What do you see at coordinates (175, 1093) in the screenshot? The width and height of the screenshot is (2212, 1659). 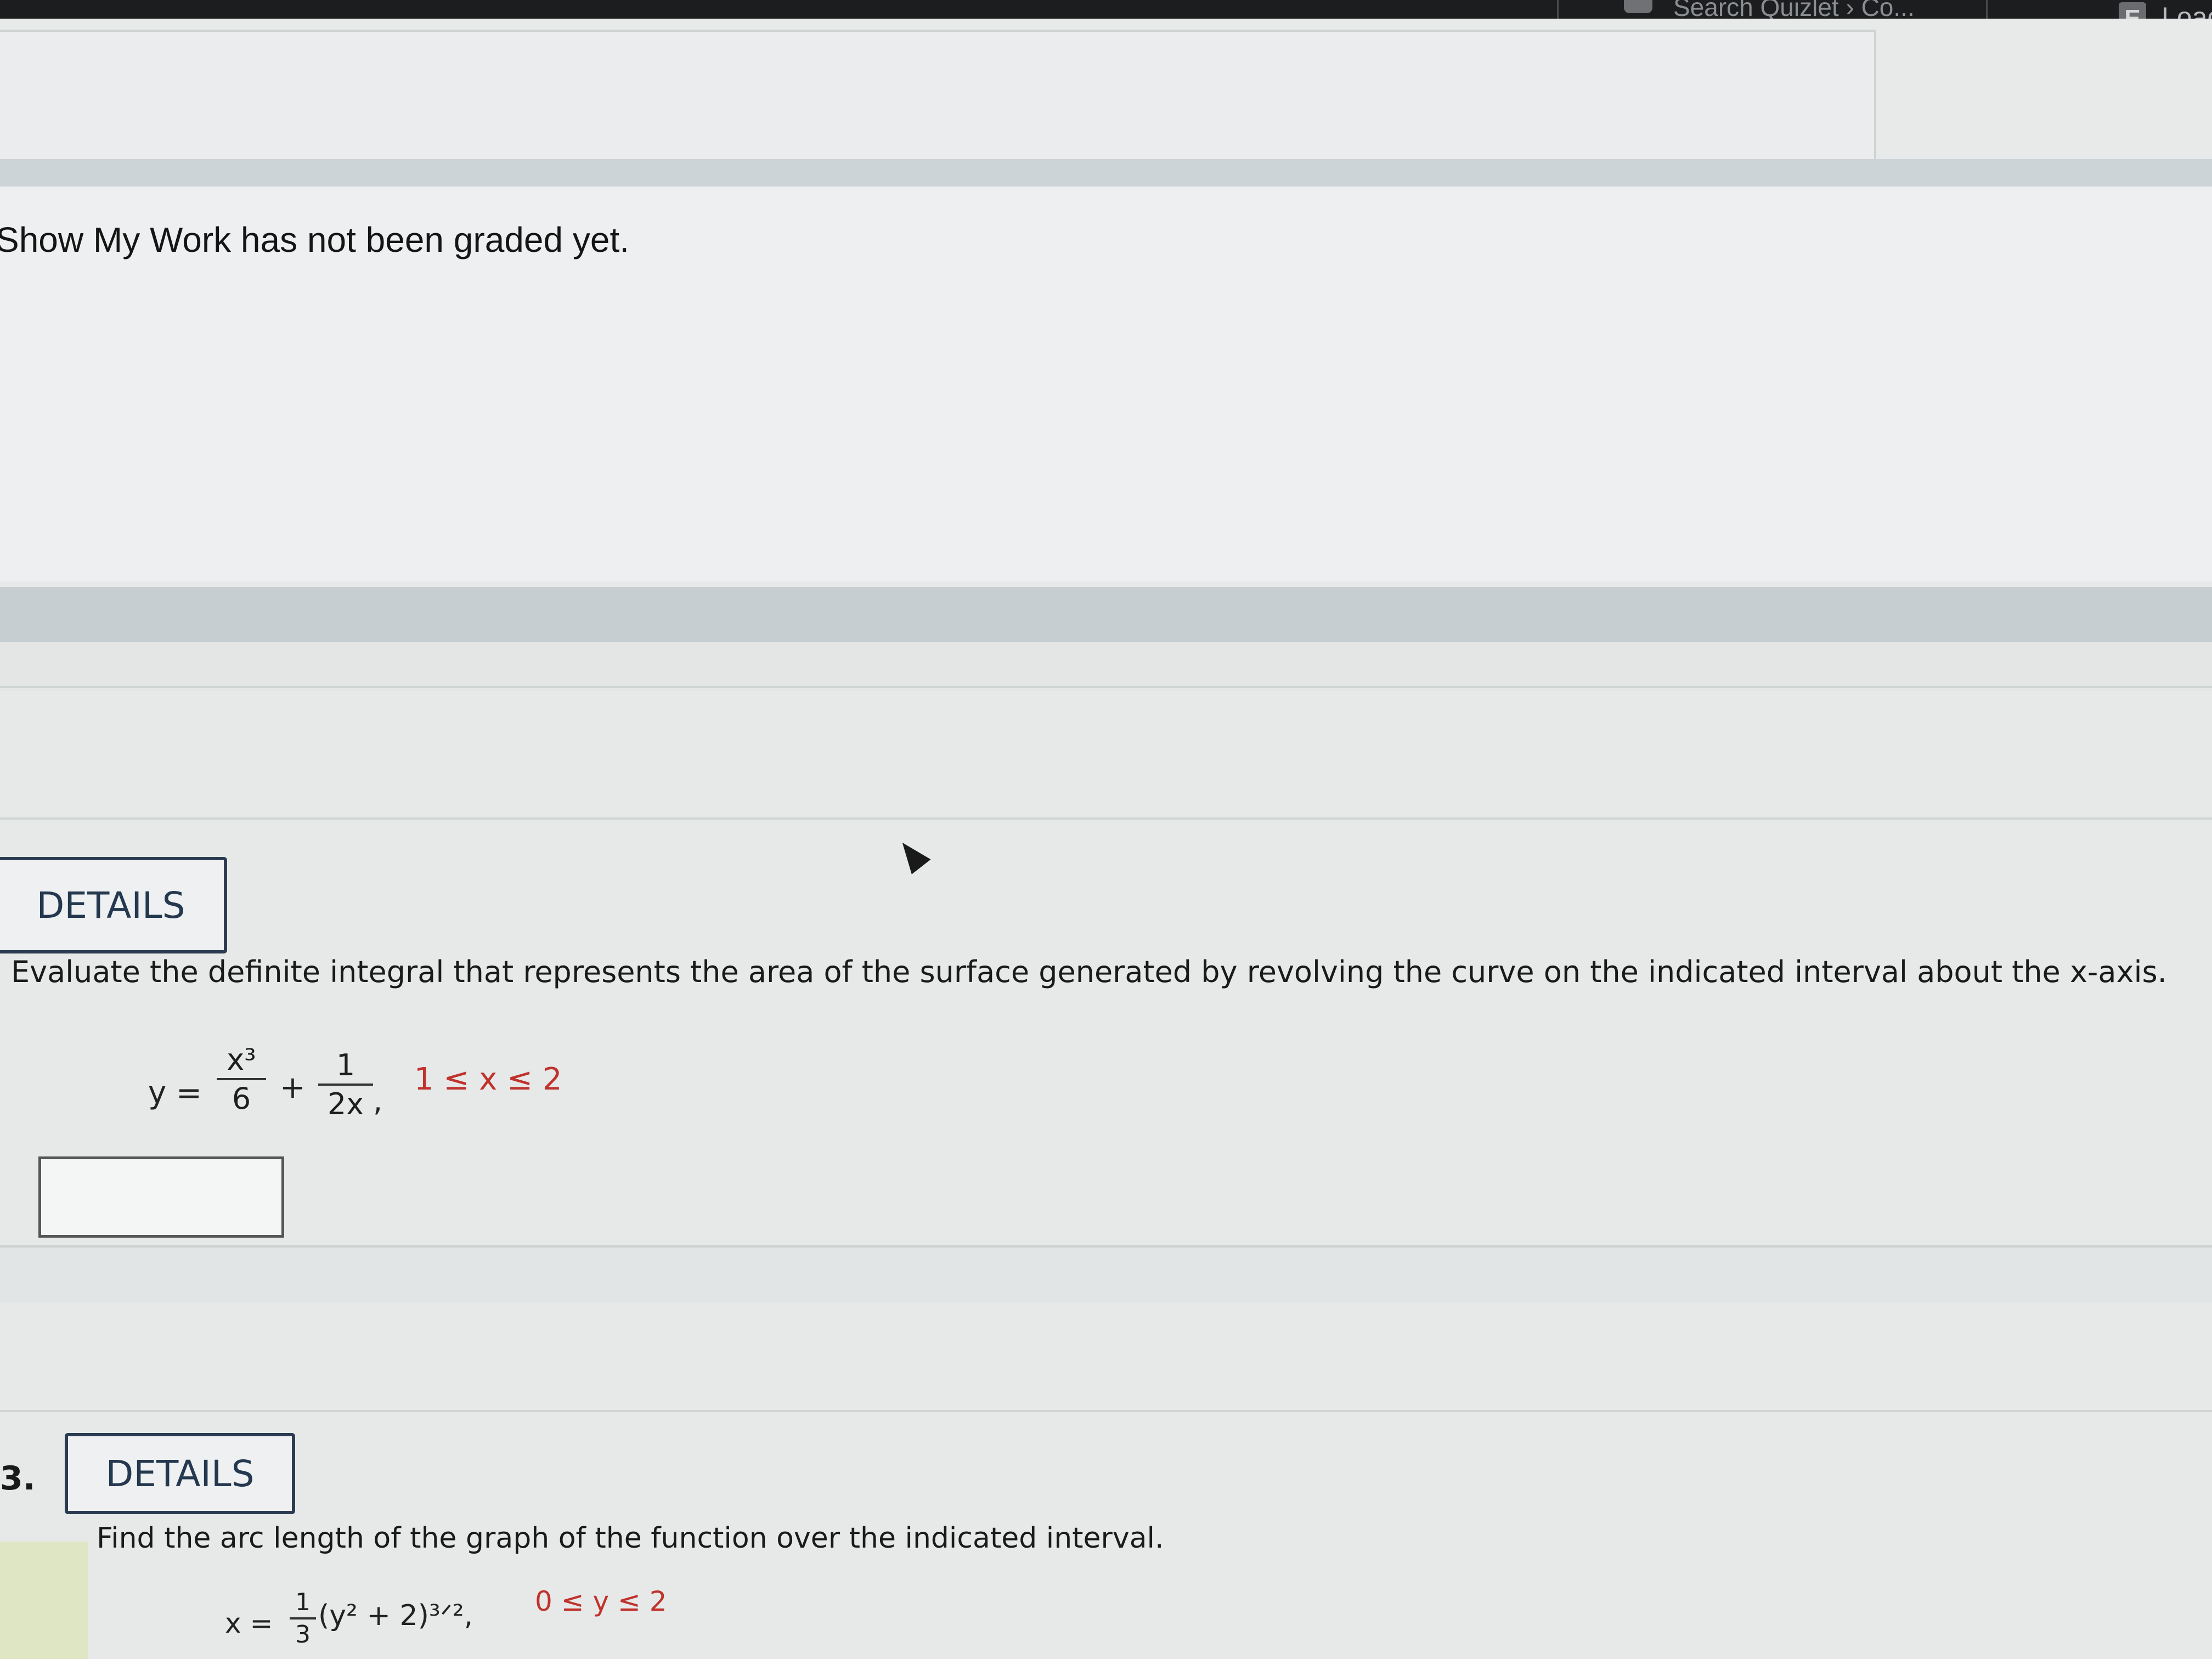 I see `equation-lhs: y =` at bounding box center [175, 1093].